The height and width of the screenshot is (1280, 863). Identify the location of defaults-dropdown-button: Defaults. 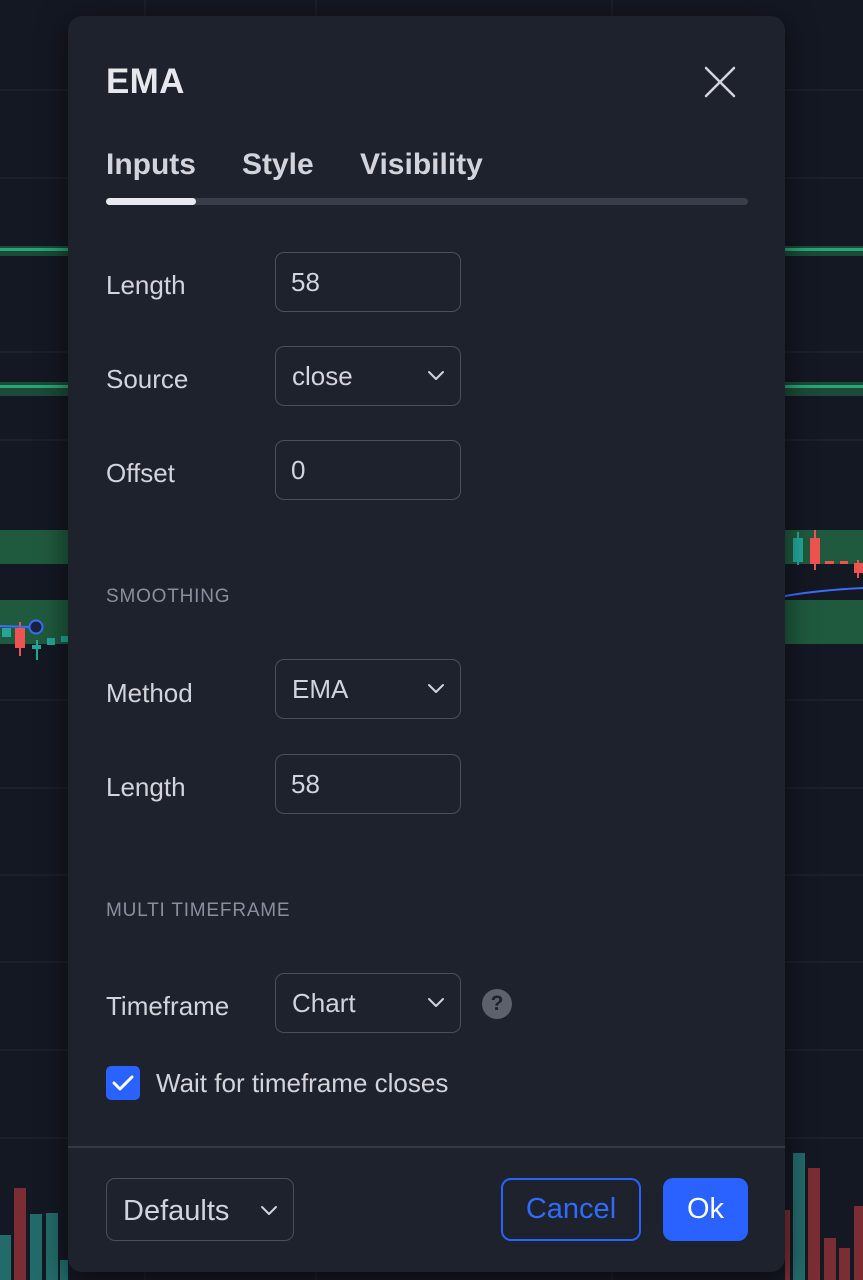
(200, 1209).